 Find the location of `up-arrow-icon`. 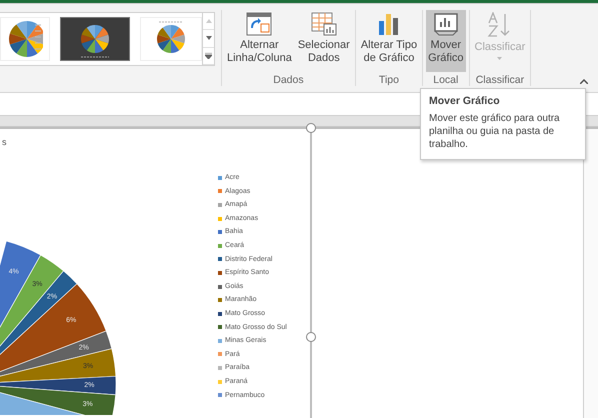

up-arrow-icon is located at coordinates (209, 21).